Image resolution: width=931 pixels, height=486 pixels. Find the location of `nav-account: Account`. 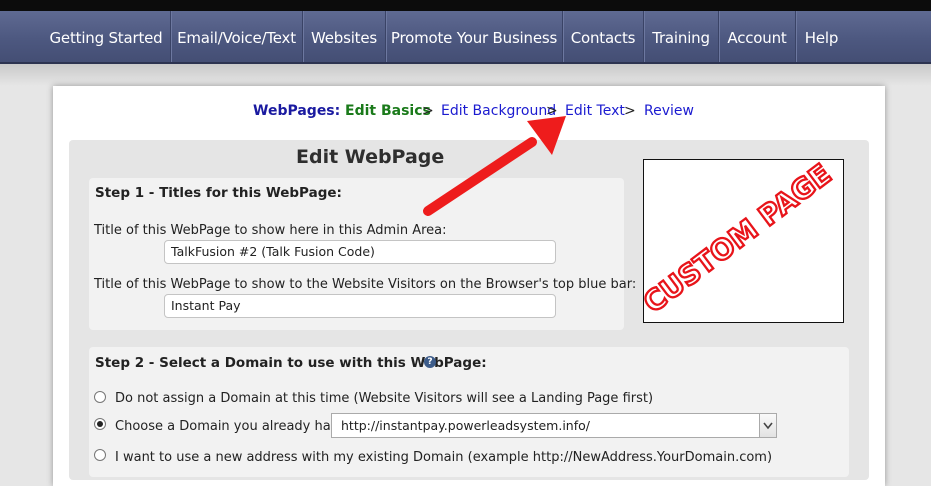

nav-account: Account is located at coordinates (757, 36).